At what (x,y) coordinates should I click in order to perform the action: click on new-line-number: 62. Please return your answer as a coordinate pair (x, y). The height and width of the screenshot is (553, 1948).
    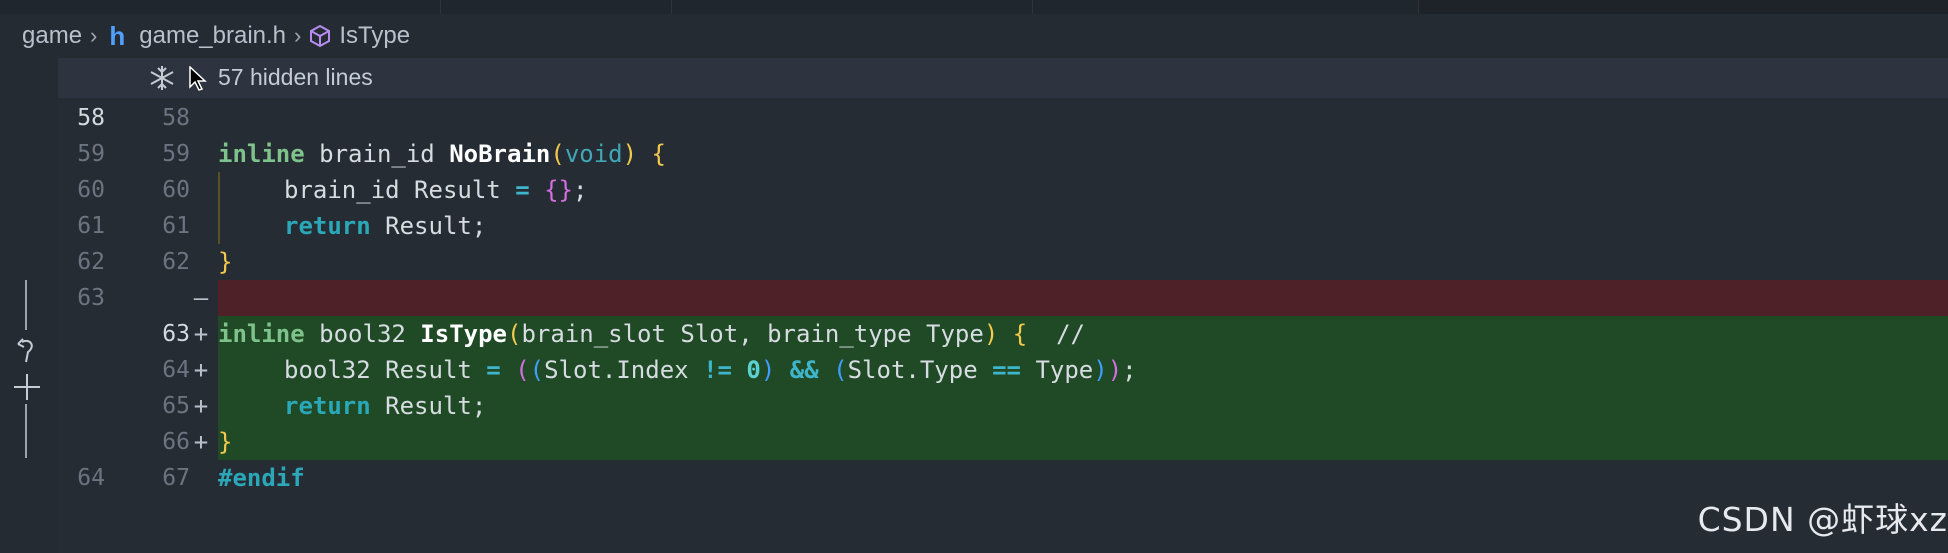
    Looking at the image, I should click on (176, 262).